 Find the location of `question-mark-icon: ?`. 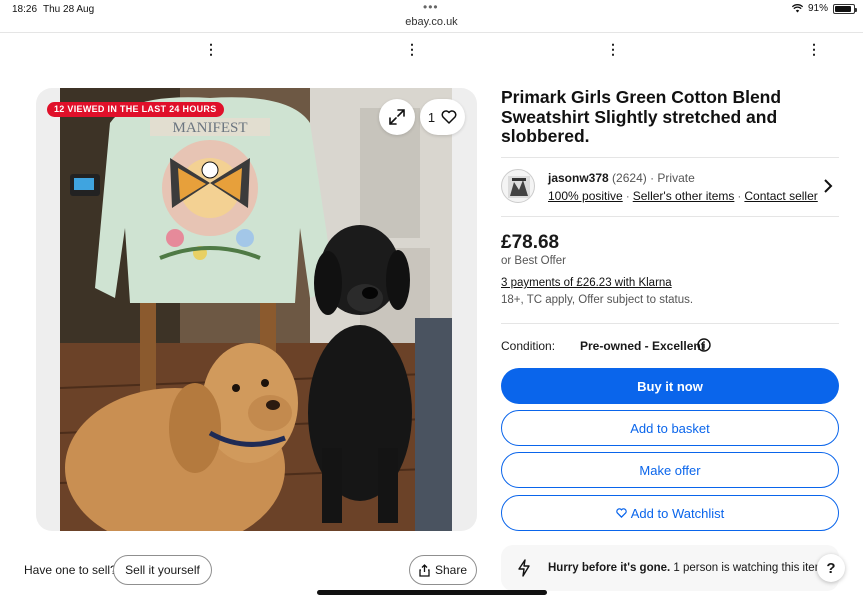

question-mark-icon: ? is located at coordinates (831, 568).